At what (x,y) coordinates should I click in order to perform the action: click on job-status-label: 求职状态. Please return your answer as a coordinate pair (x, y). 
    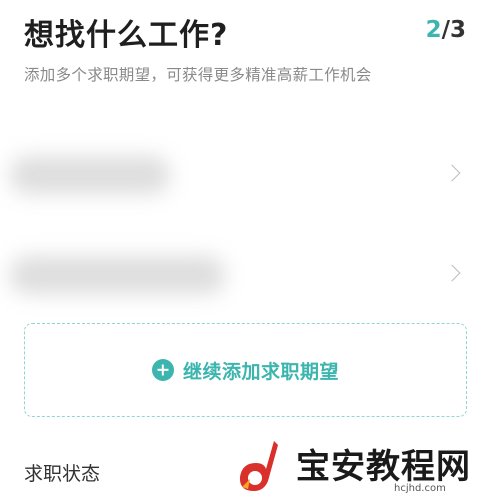
    Looking at the image, I should click on (62, 474).